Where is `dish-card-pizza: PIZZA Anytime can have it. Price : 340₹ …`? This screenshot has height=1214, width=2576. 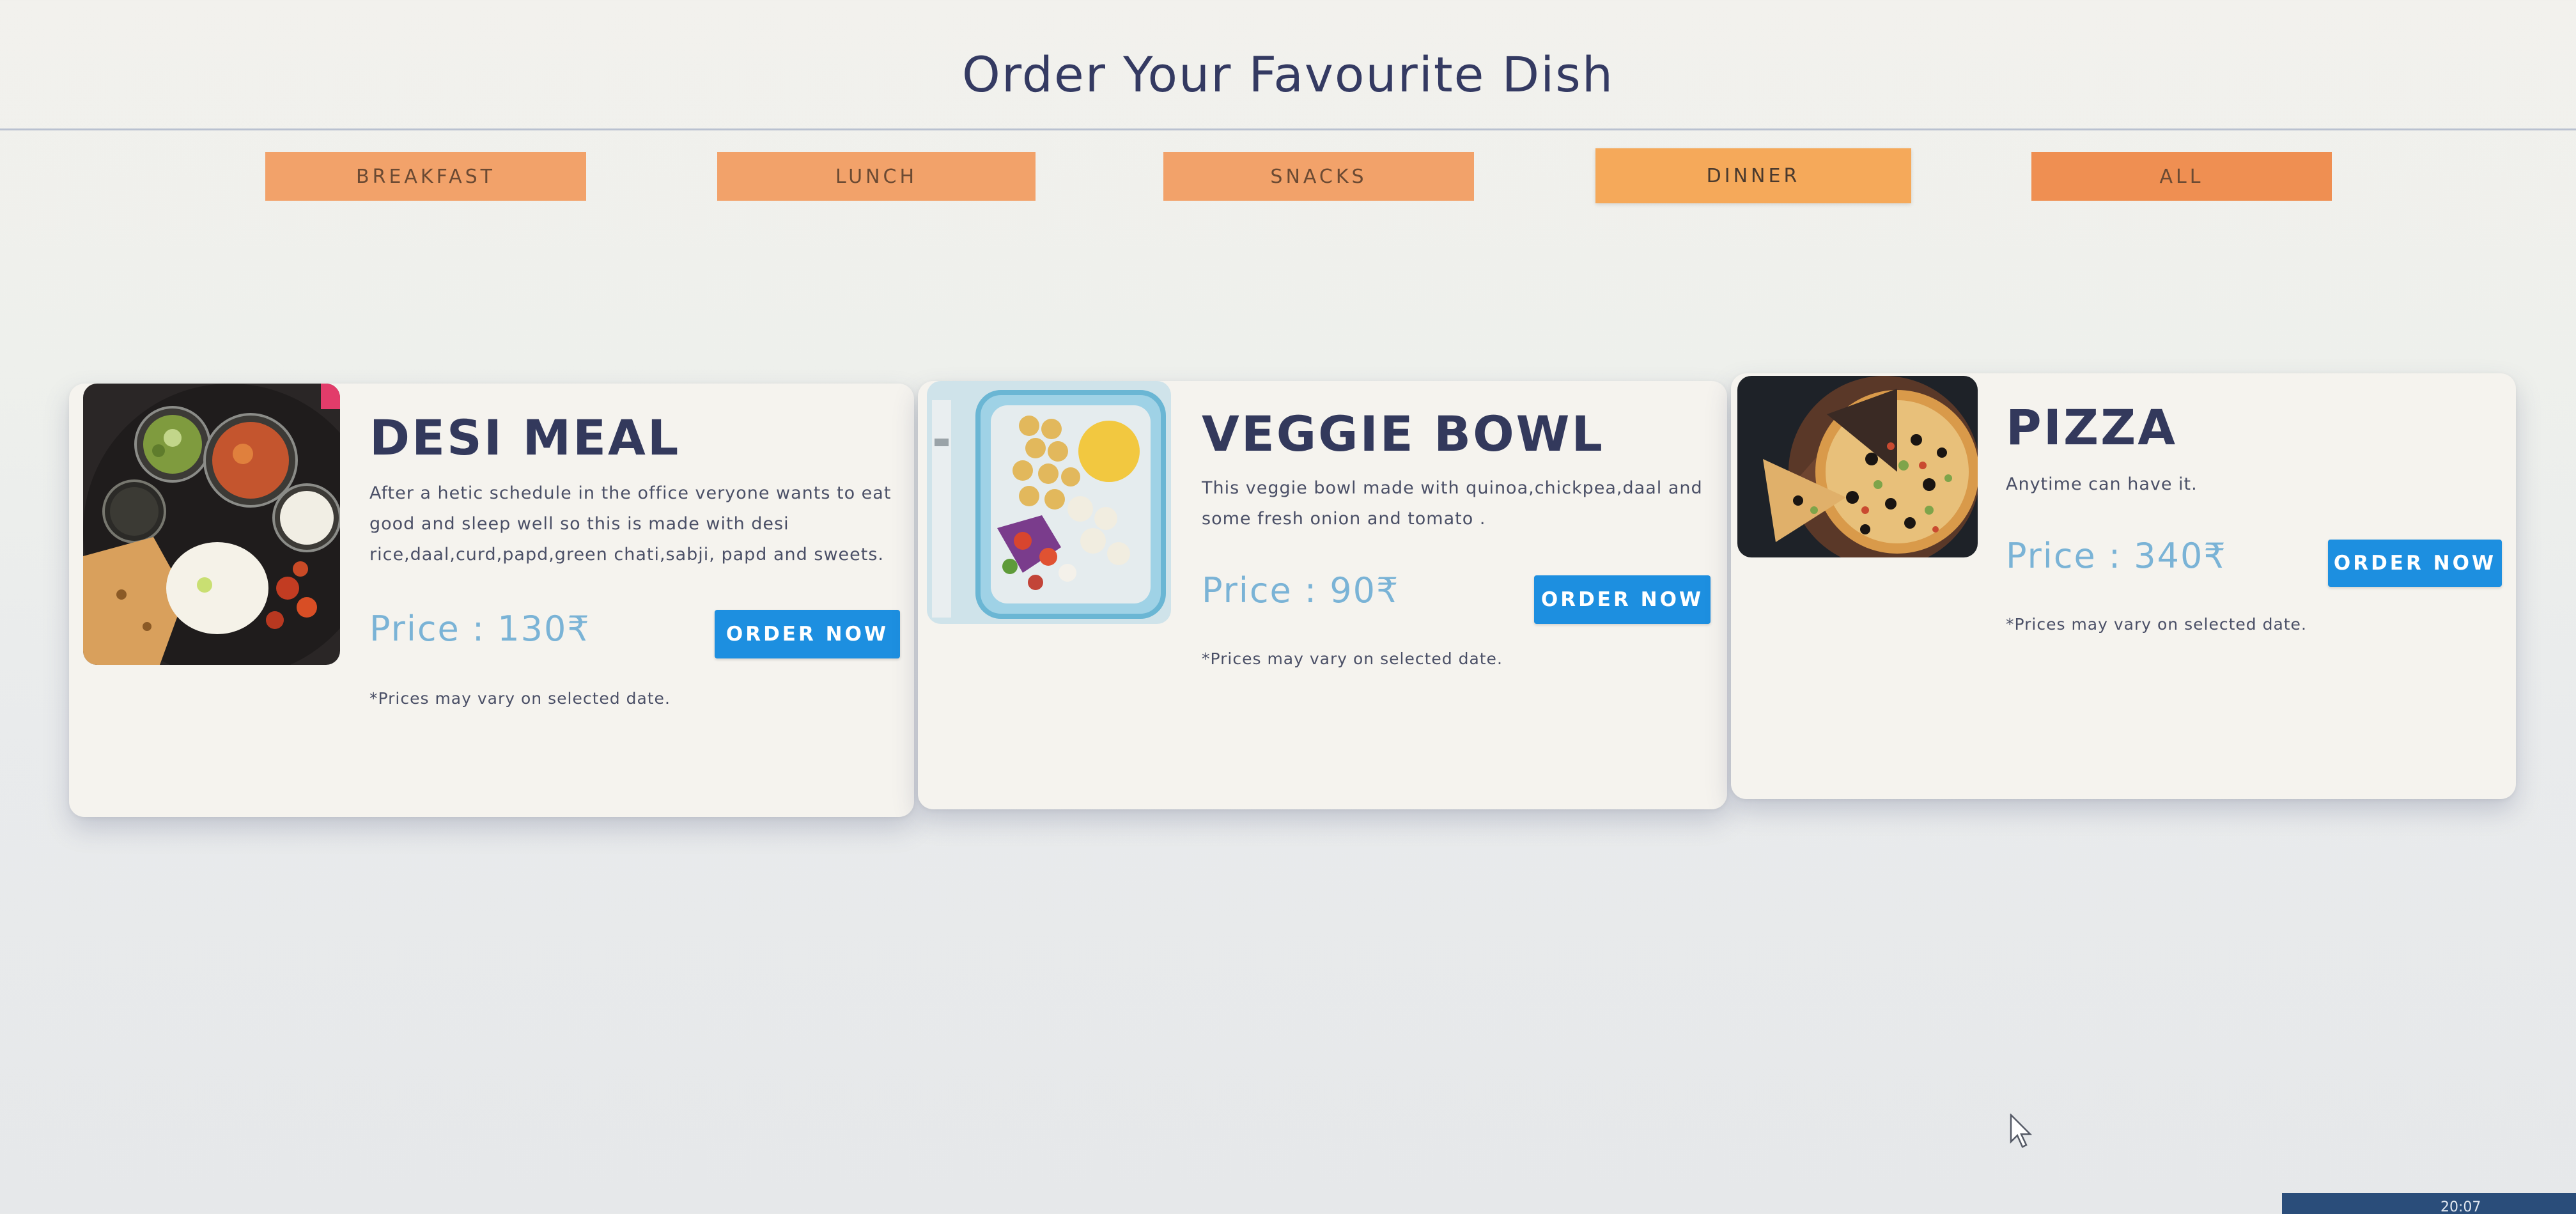 dish-card-pizza: PIZZA Anytime can have it. Price : 340₹ … is located at coordinates (2123, 586).